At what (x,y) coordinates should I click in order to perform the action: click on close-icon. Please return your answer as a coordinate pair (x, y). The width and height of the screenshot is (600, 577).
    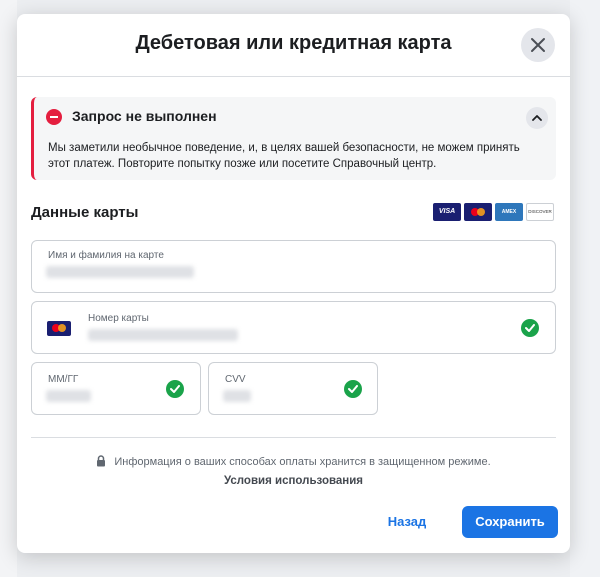
    Looking at the image, I should click on (538, 45).